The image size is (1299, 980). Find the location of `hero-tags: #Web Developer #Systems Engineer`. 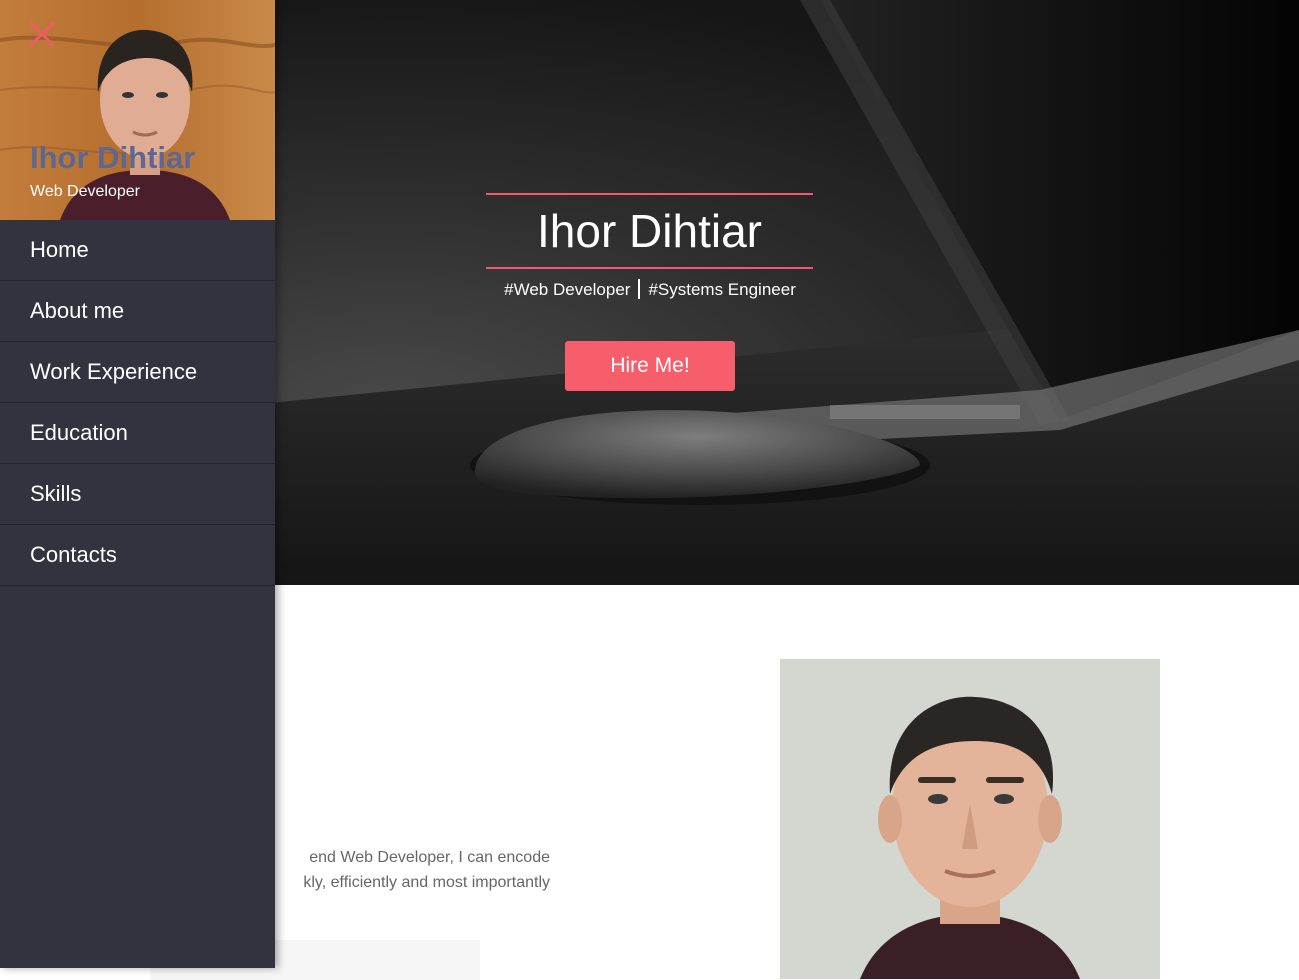

hero-tags: #Web Developer #Systems Engineer is located at coordinates (650, 290).